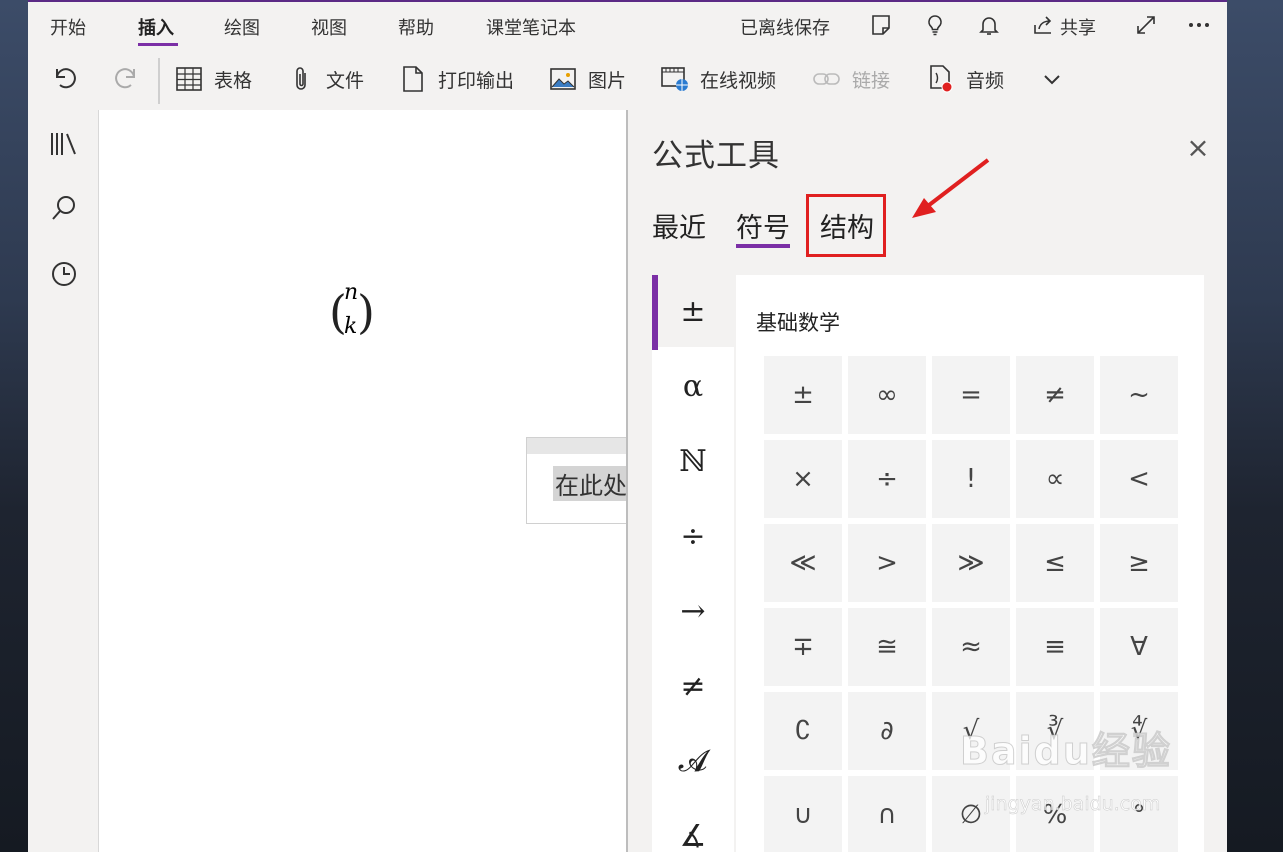  I want to click on more-options-icon, so click(1199, 25).